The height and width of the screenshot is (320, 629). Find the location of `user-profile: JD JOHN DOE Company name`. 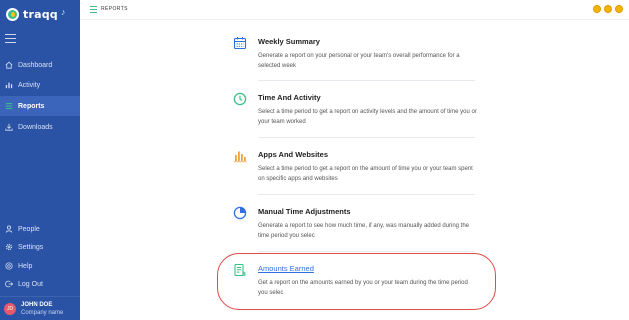

user-profile: JD JOHN DOE Company name is located at coordinates (40, 308).